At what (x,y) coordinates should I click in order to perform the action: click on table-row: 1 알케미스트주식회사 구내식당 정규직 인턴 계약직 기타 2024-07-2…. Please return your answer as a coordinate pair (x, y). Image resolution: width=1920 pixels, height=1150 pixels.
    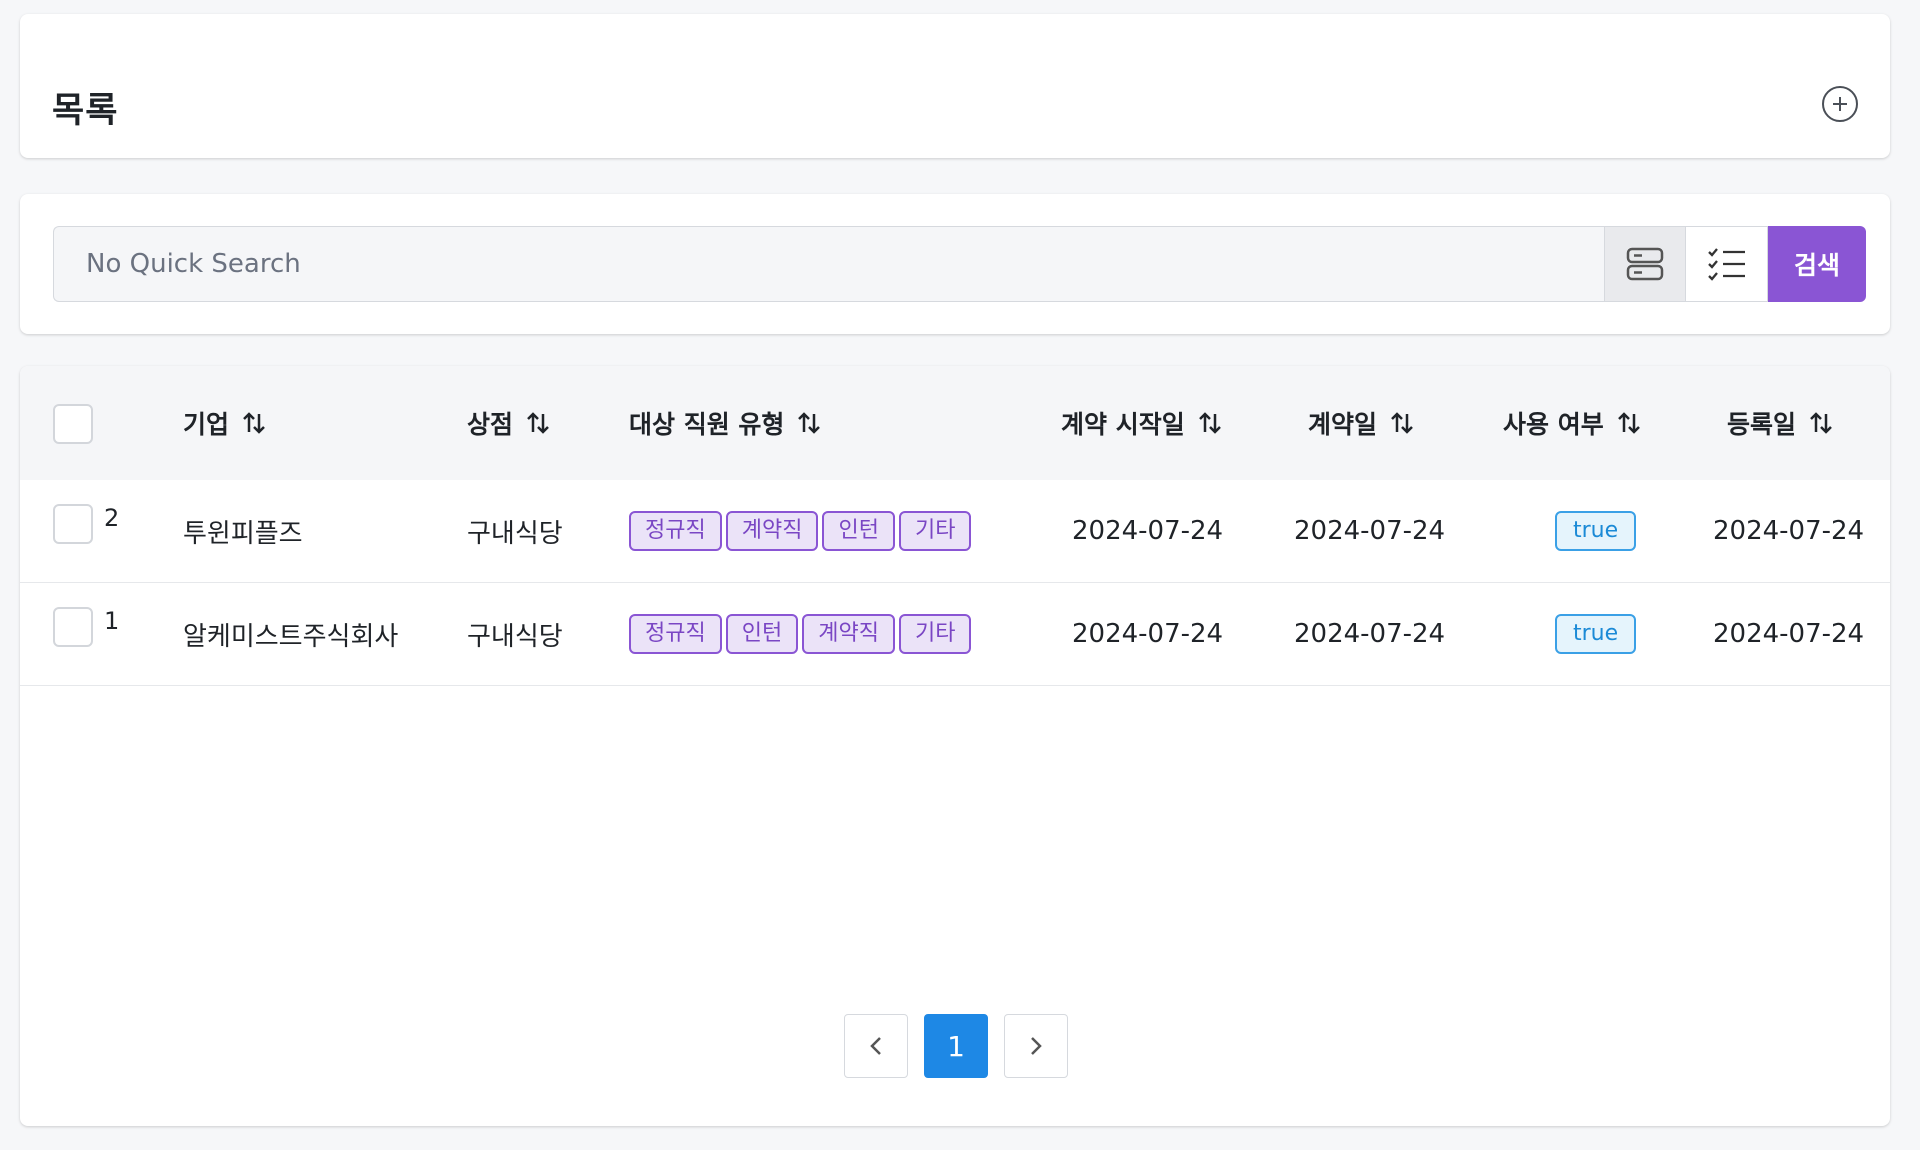
    Looking at the image, I should click on (955, 634).